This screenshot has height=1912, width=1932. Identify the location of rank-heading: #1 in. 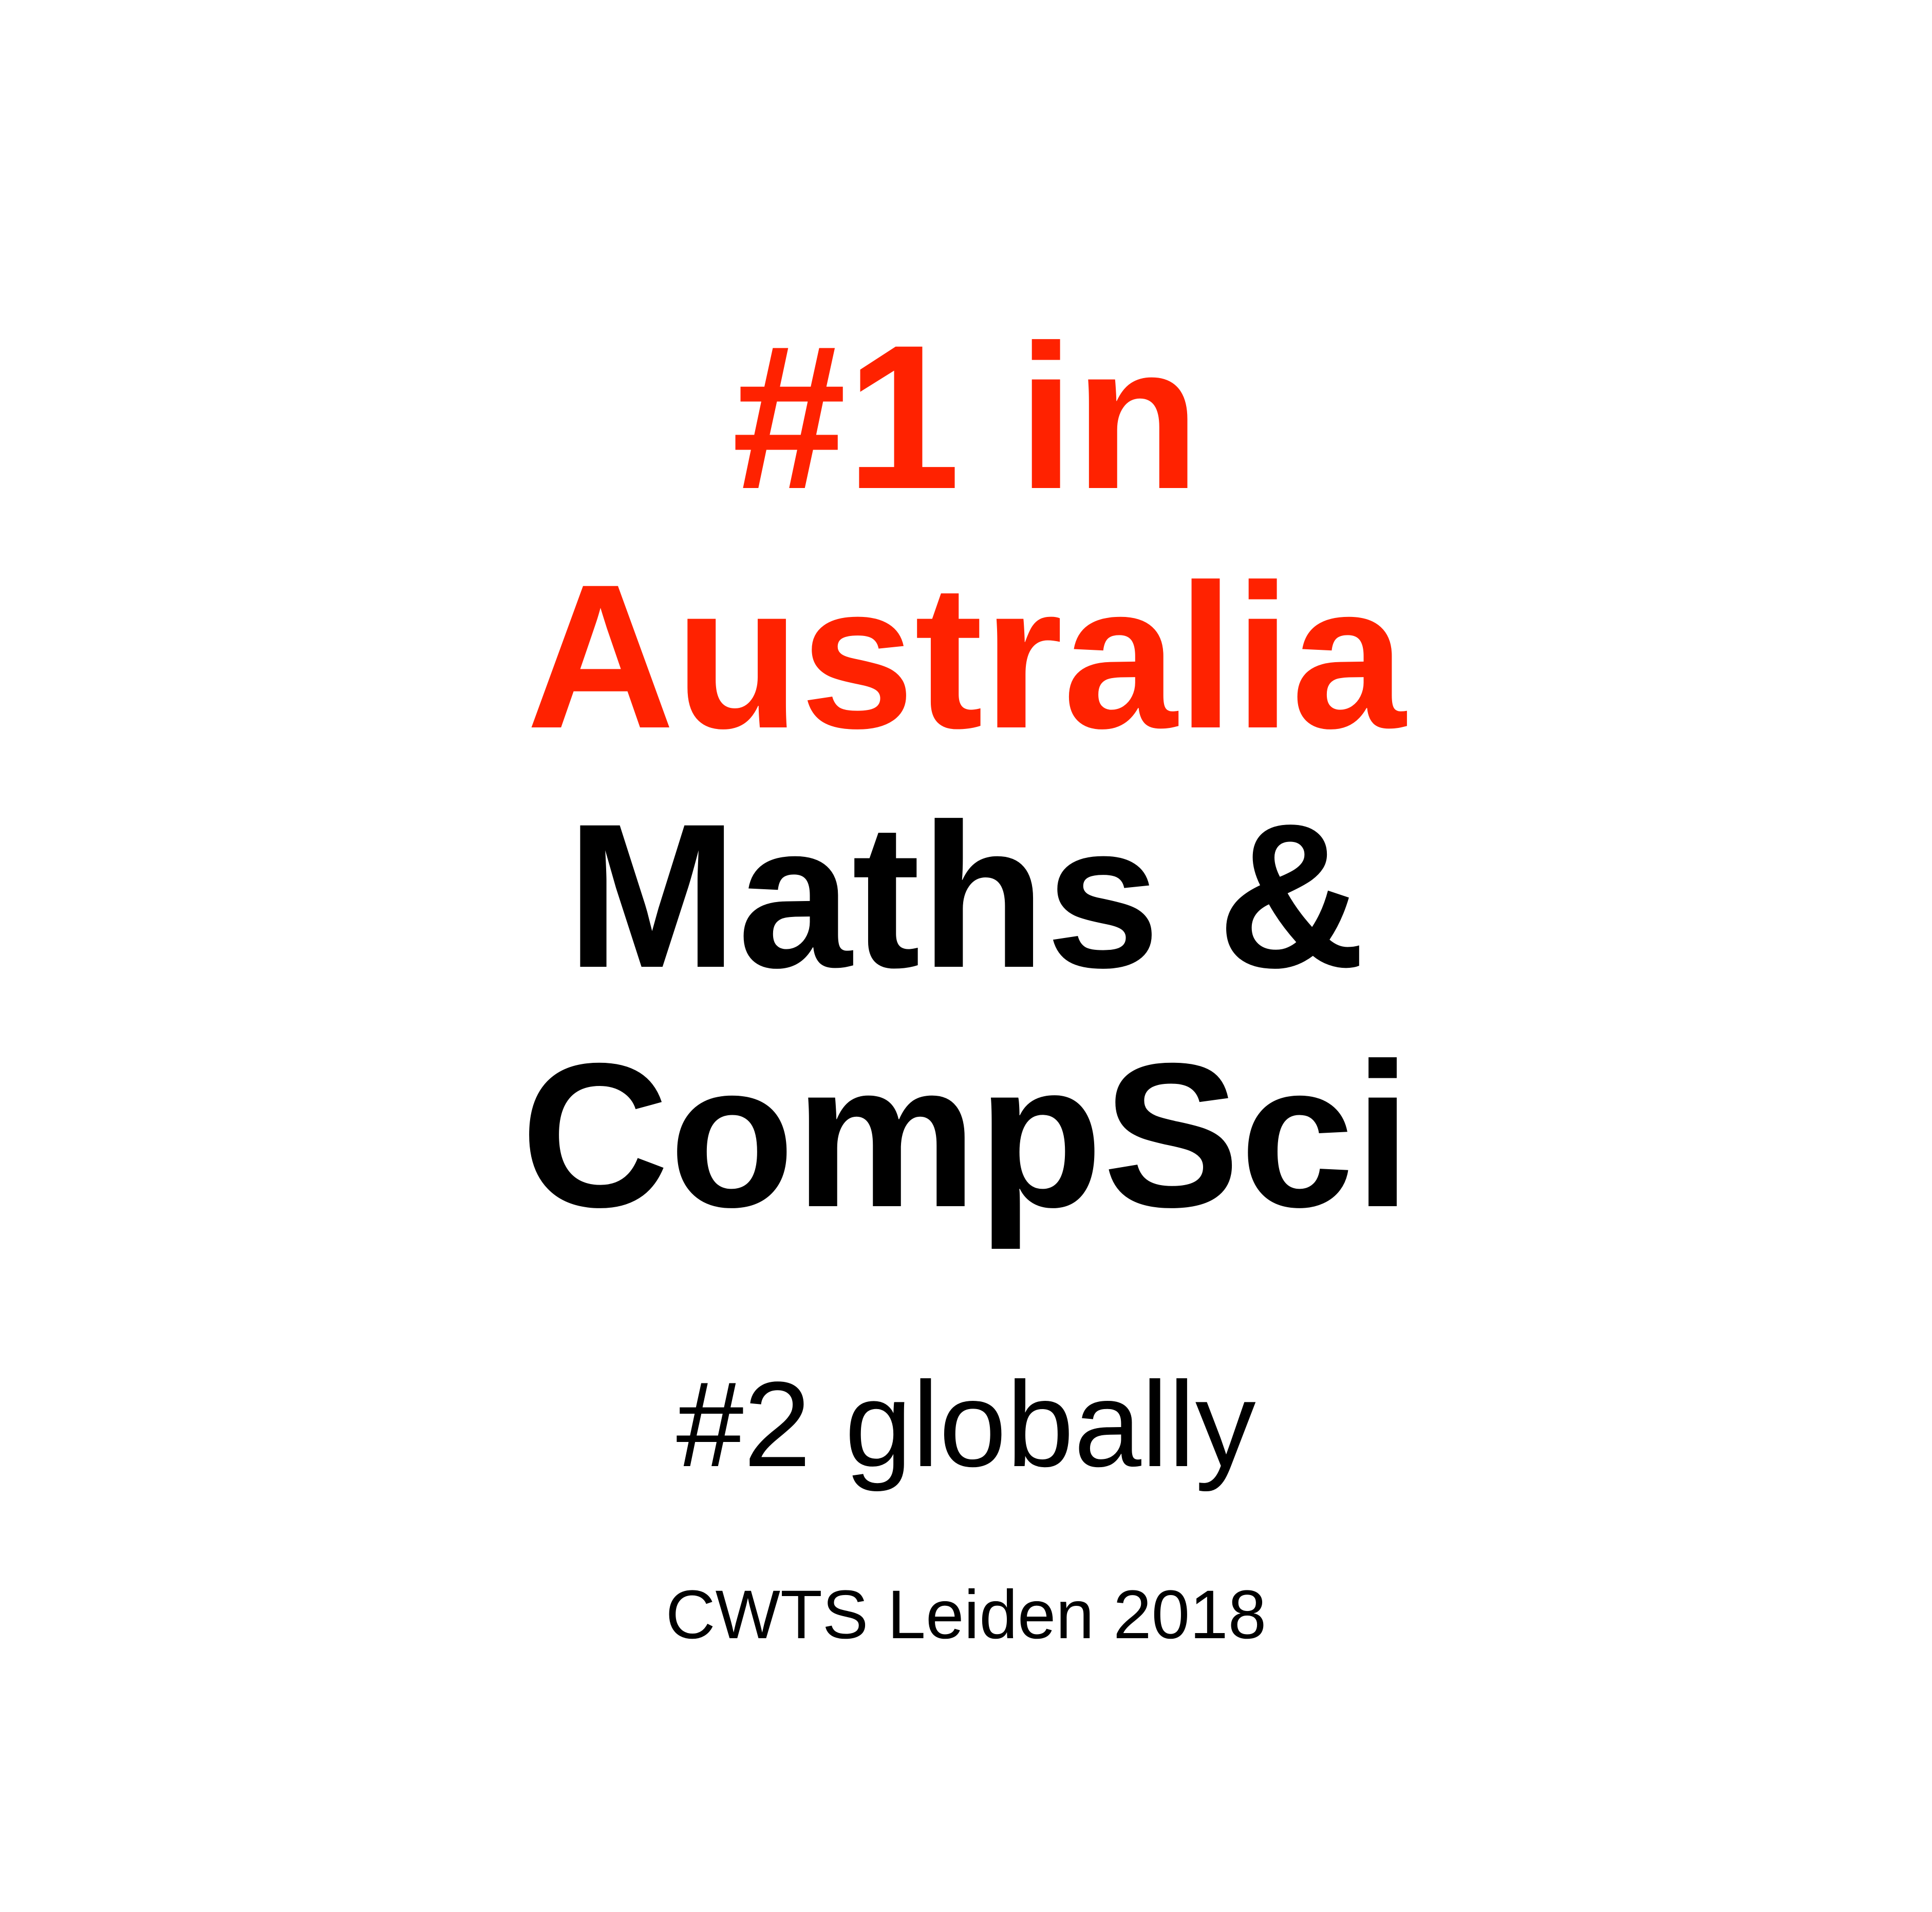
(966, 417).